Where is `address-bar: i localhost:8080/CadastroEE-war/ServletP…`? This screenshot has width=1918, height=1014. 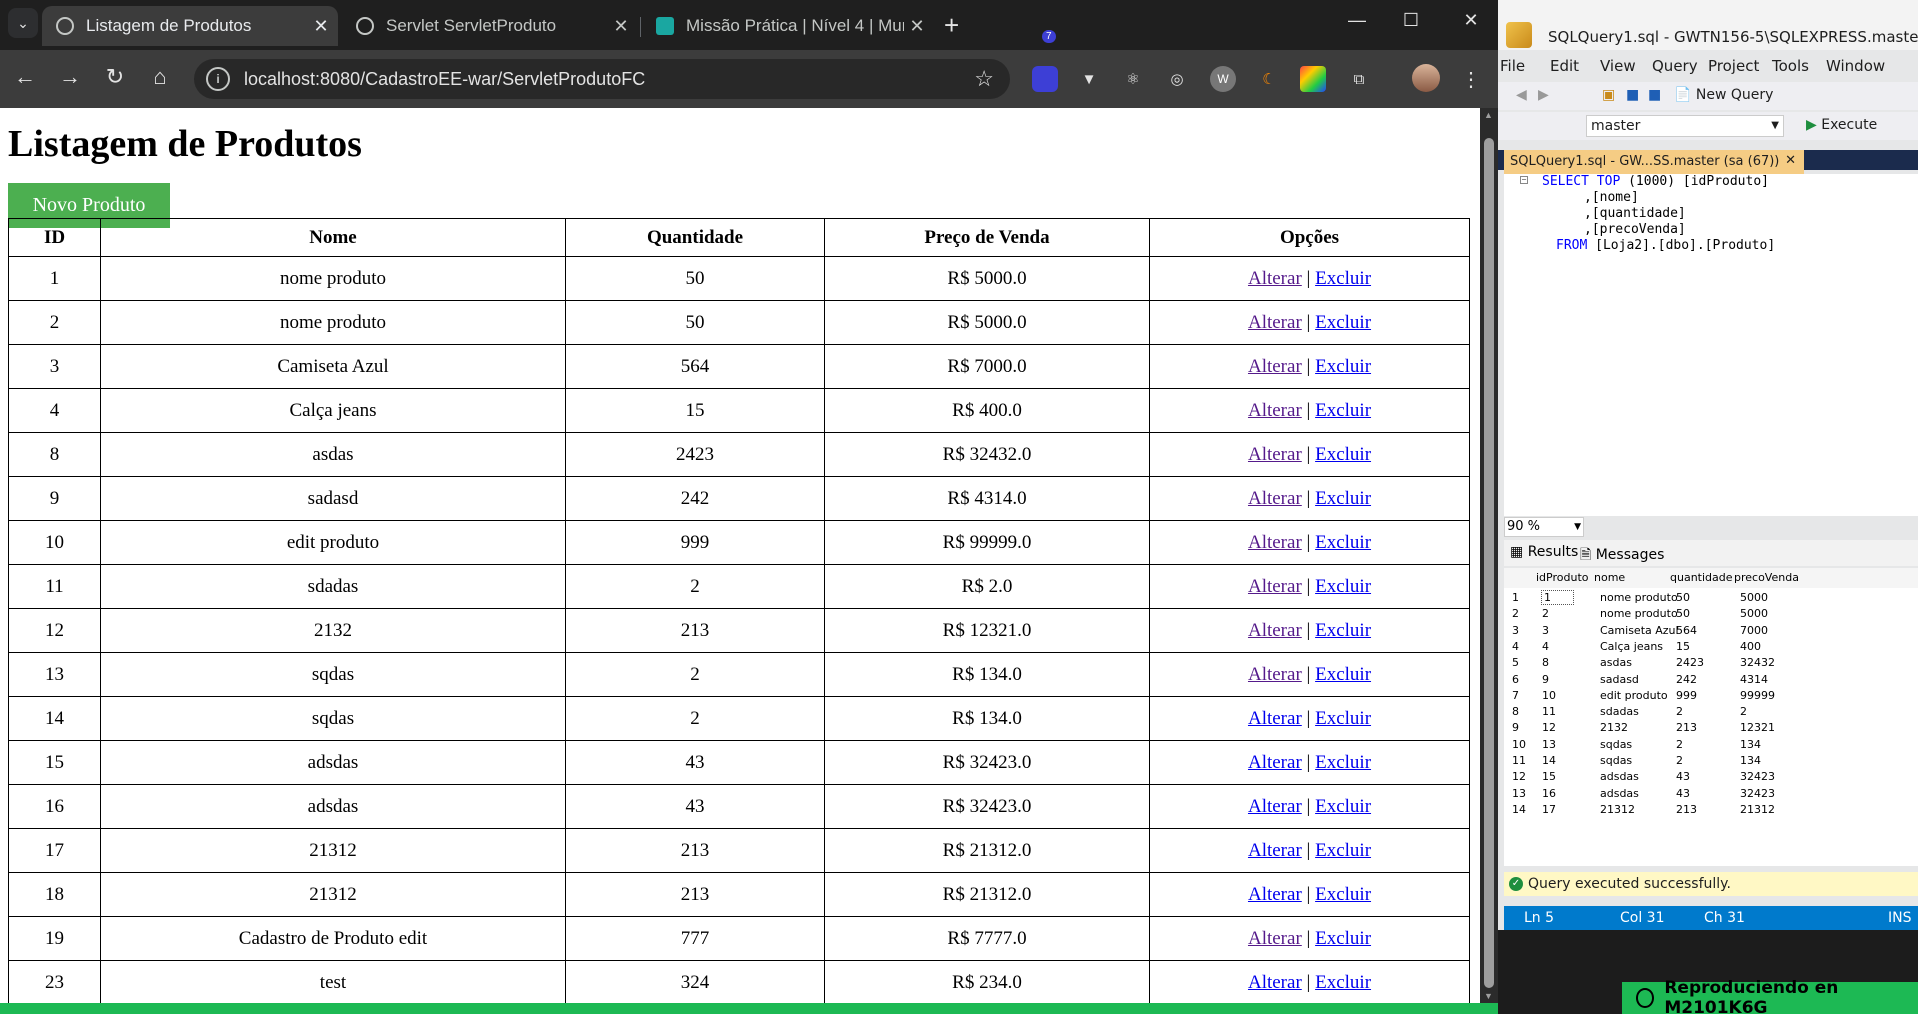 address-bar: i localhost:8080/CadastroEE-war/ServletP… is located at coordinates (602, 79).